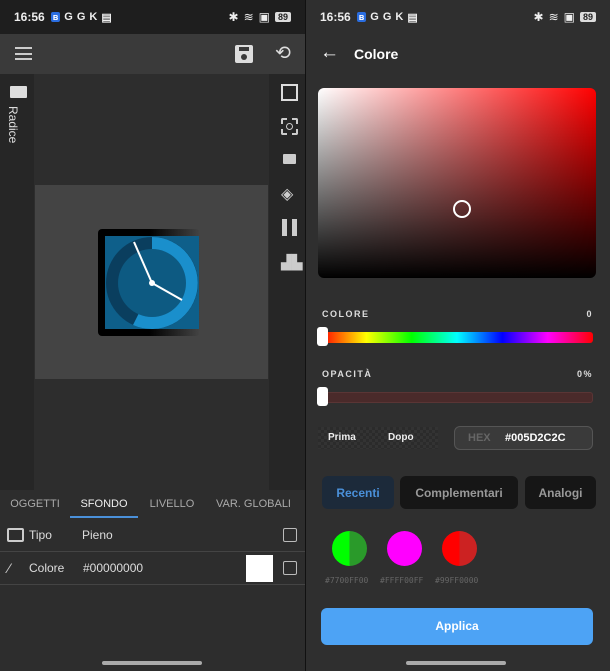 Image resolution: width=610 pixels, height=671 pixels. Describe the element at coordinates (9, 568) in the screenshot. I see `brush-icon: ⁄` at that location.